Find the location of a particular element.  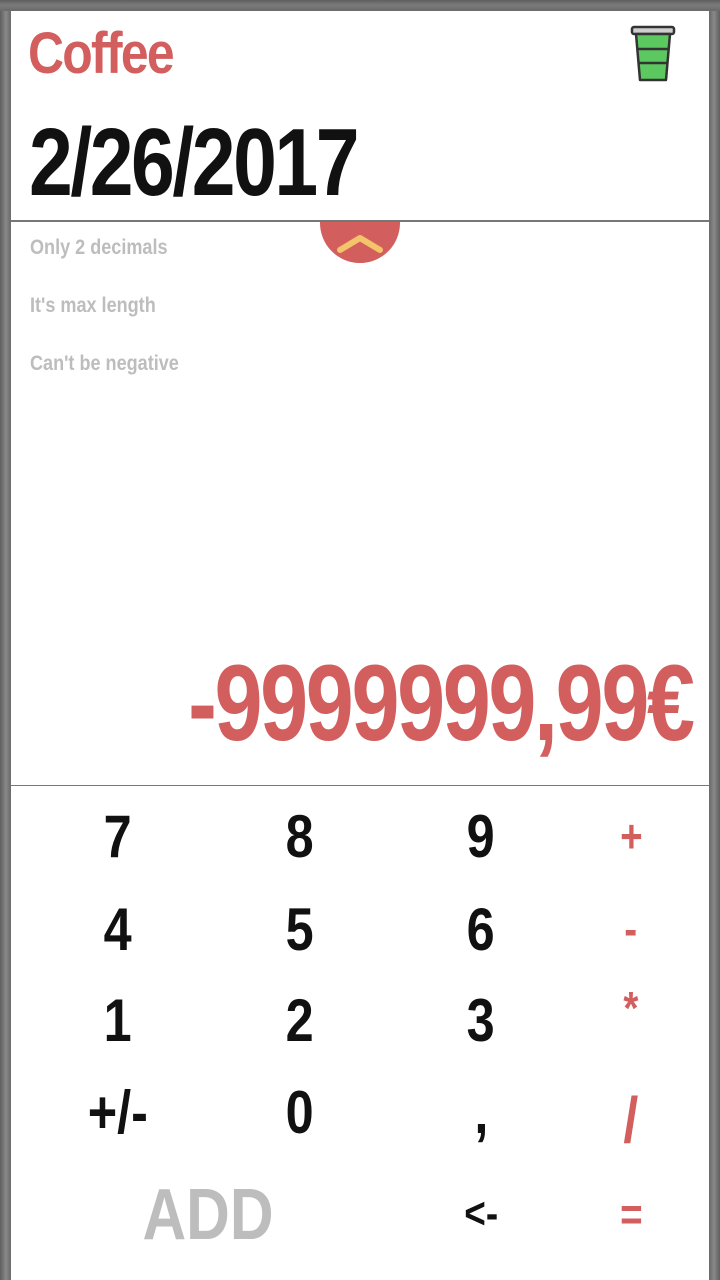

key-label: + is located at coordinates (631, 836).